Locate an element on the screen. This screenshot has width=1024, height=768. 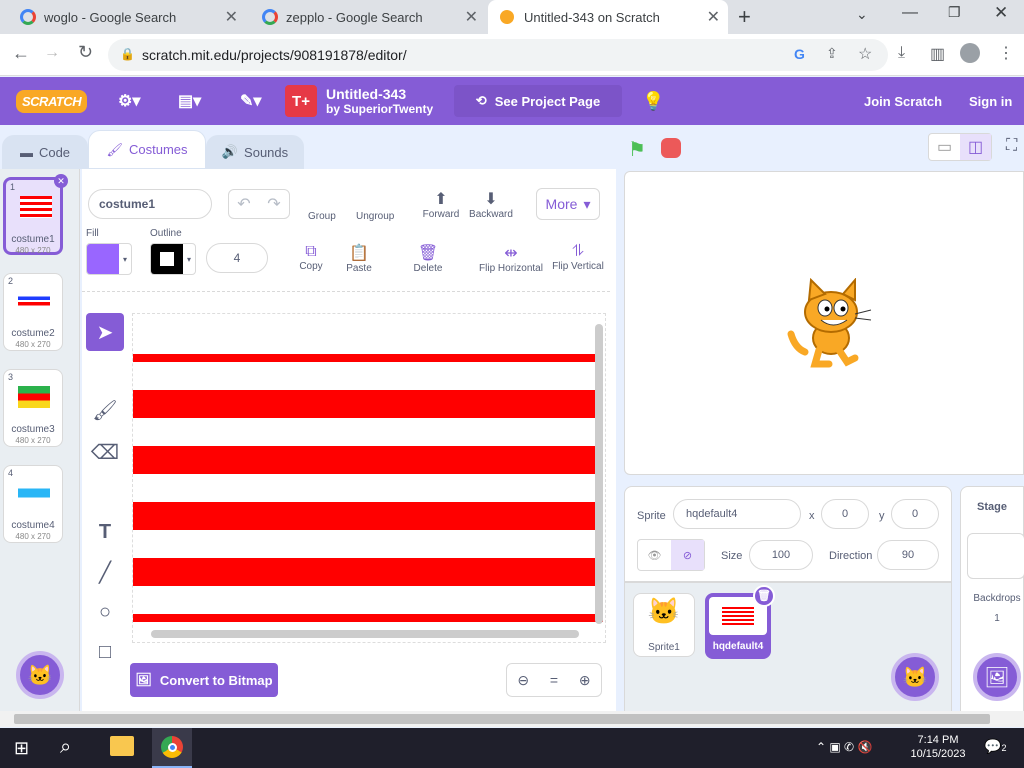
stop-icon is located at coordinates (671, 148).